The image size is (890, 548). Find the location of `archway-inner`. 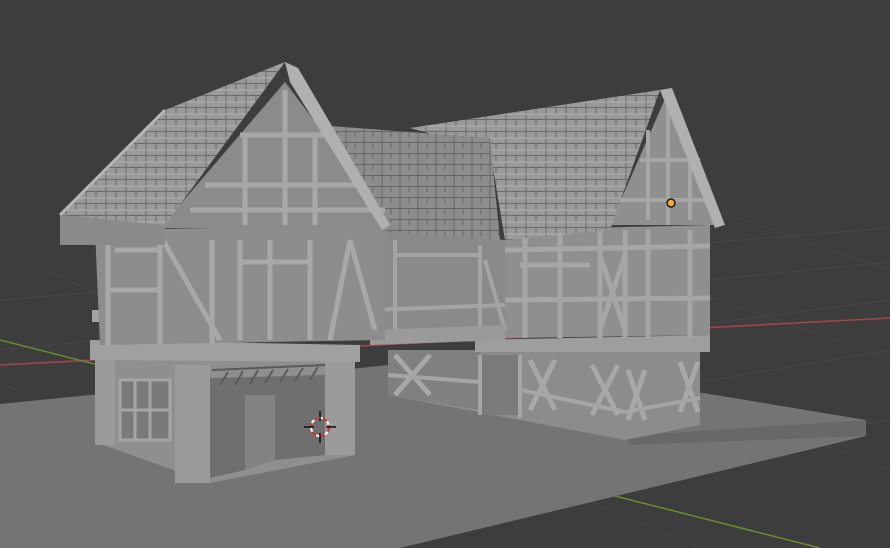

archway-inner is located at coordinates (260, 432).